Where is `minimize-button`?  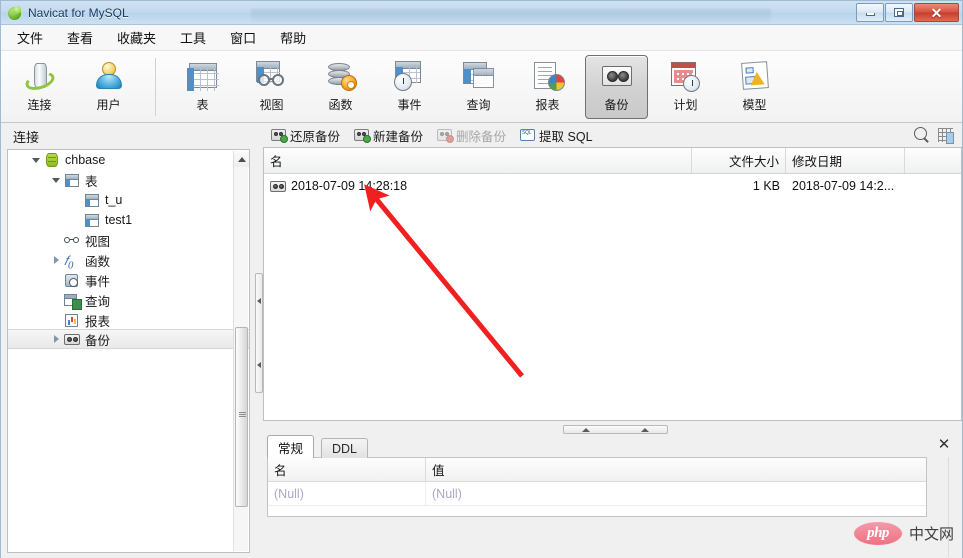 minimize-button is located at coordinates (870, 12).